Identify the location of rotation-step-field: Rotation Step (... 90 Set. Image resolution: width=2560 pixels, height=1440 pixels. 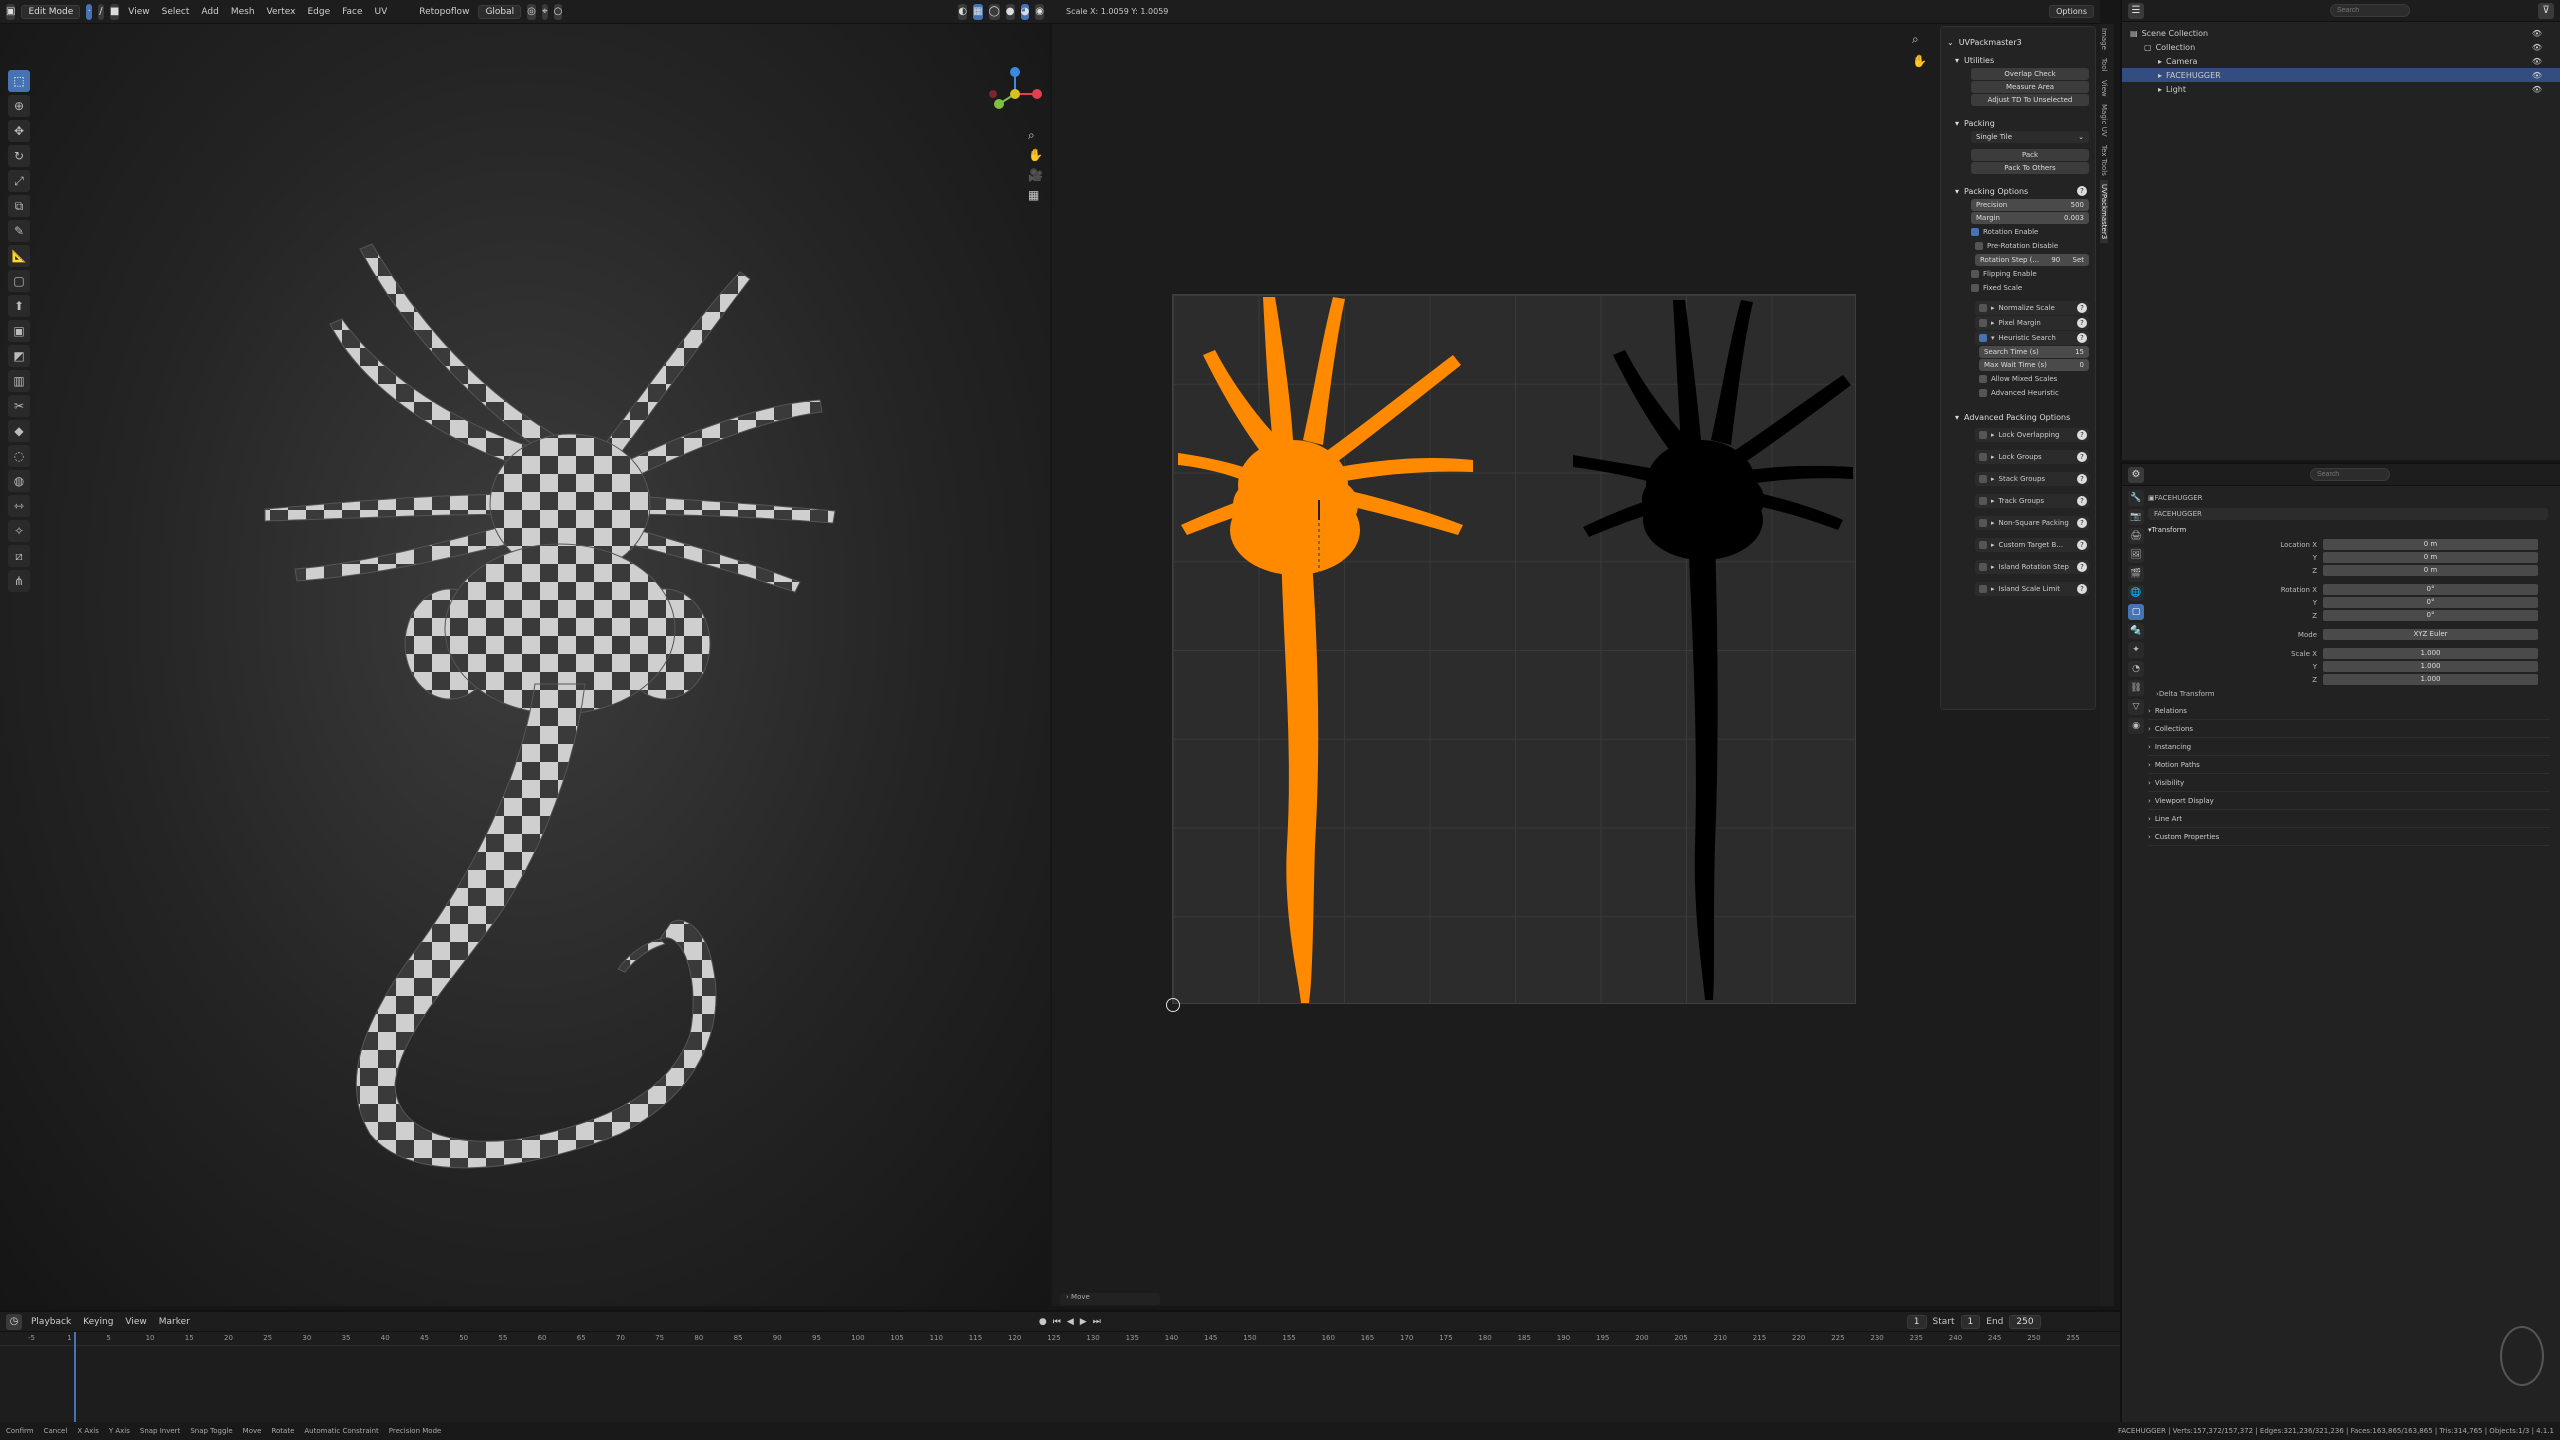
(2032, 260).